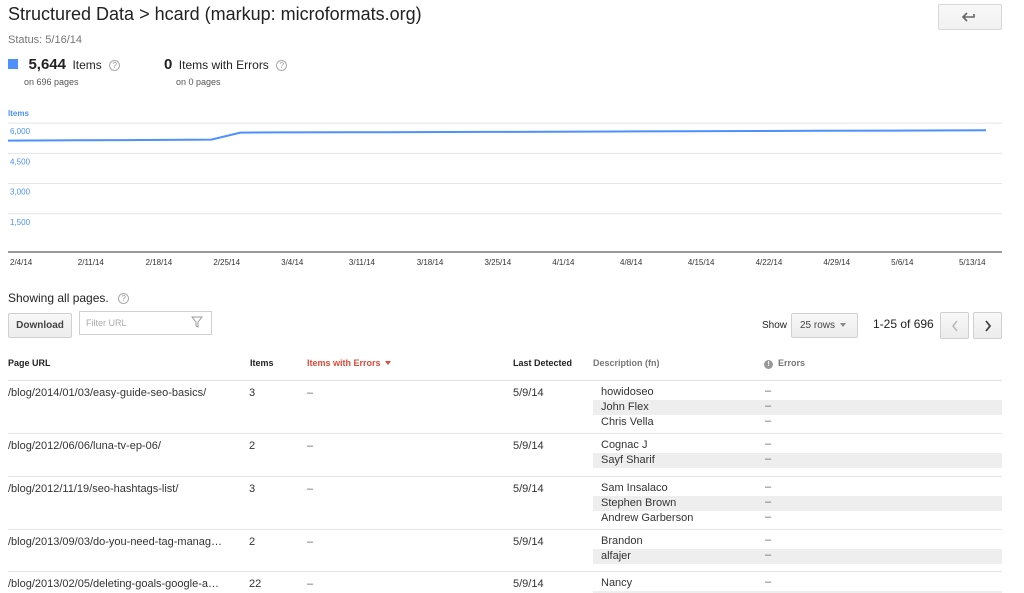 This screenshot has height=593, width=1024. I want to click on col-header-errors: ! Errors, so click(784, 363).